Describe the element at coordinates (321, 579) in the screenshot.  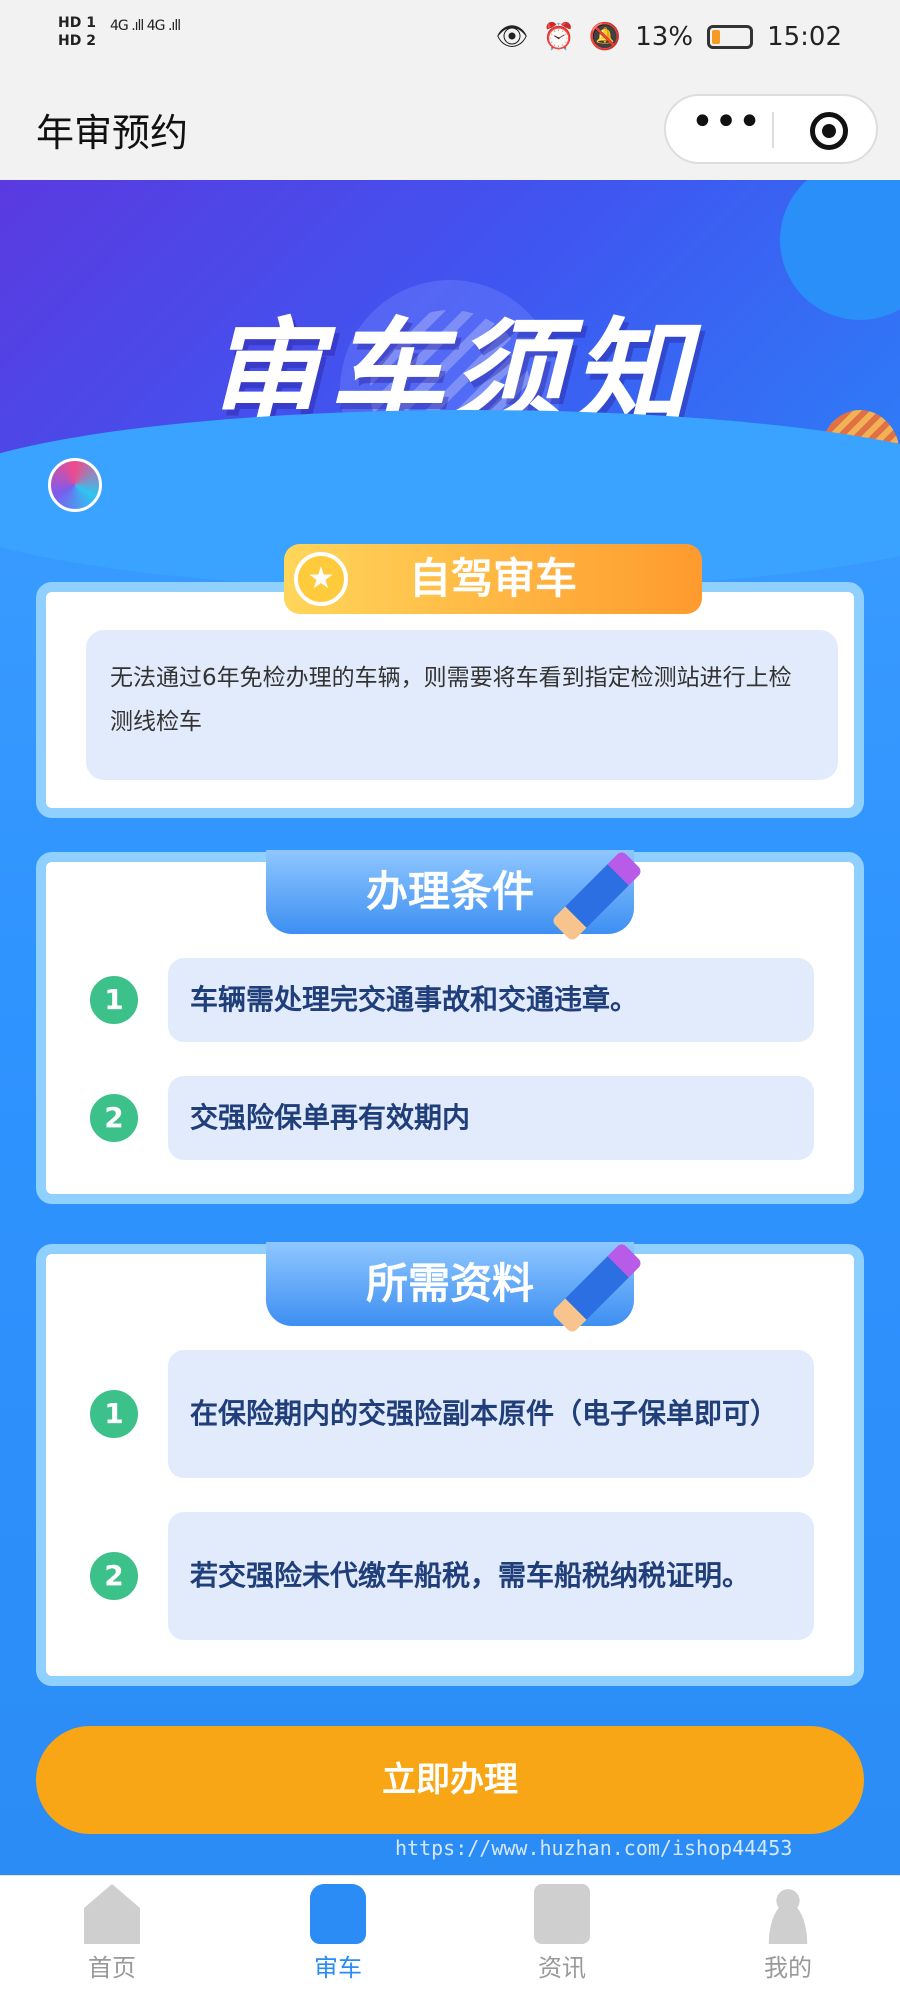
I see `star-icon: ★` at that location.